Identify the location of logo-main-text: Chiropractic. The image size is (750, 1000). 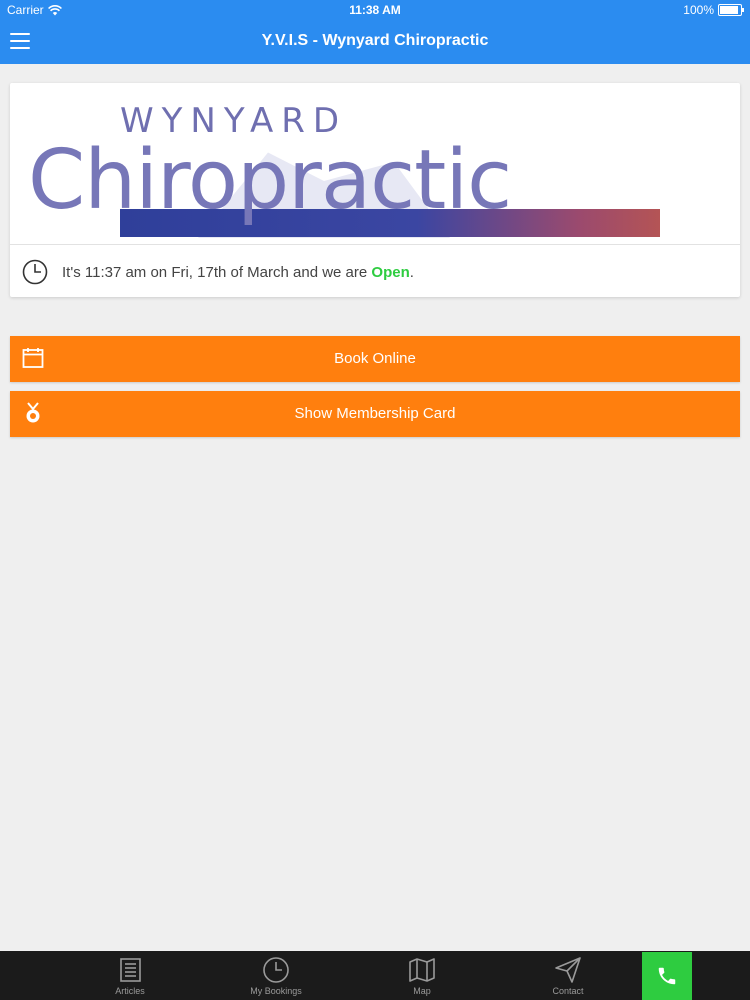
(270, 180).